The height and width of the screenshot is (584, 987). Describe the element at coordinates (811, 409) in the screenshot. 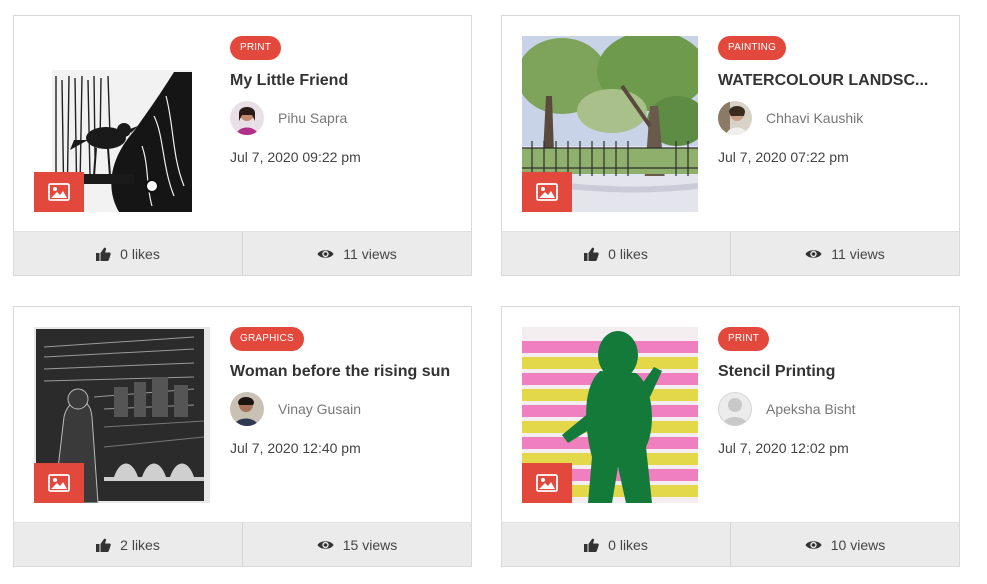

I see `author-name: Apeksha Bisht` at that location.